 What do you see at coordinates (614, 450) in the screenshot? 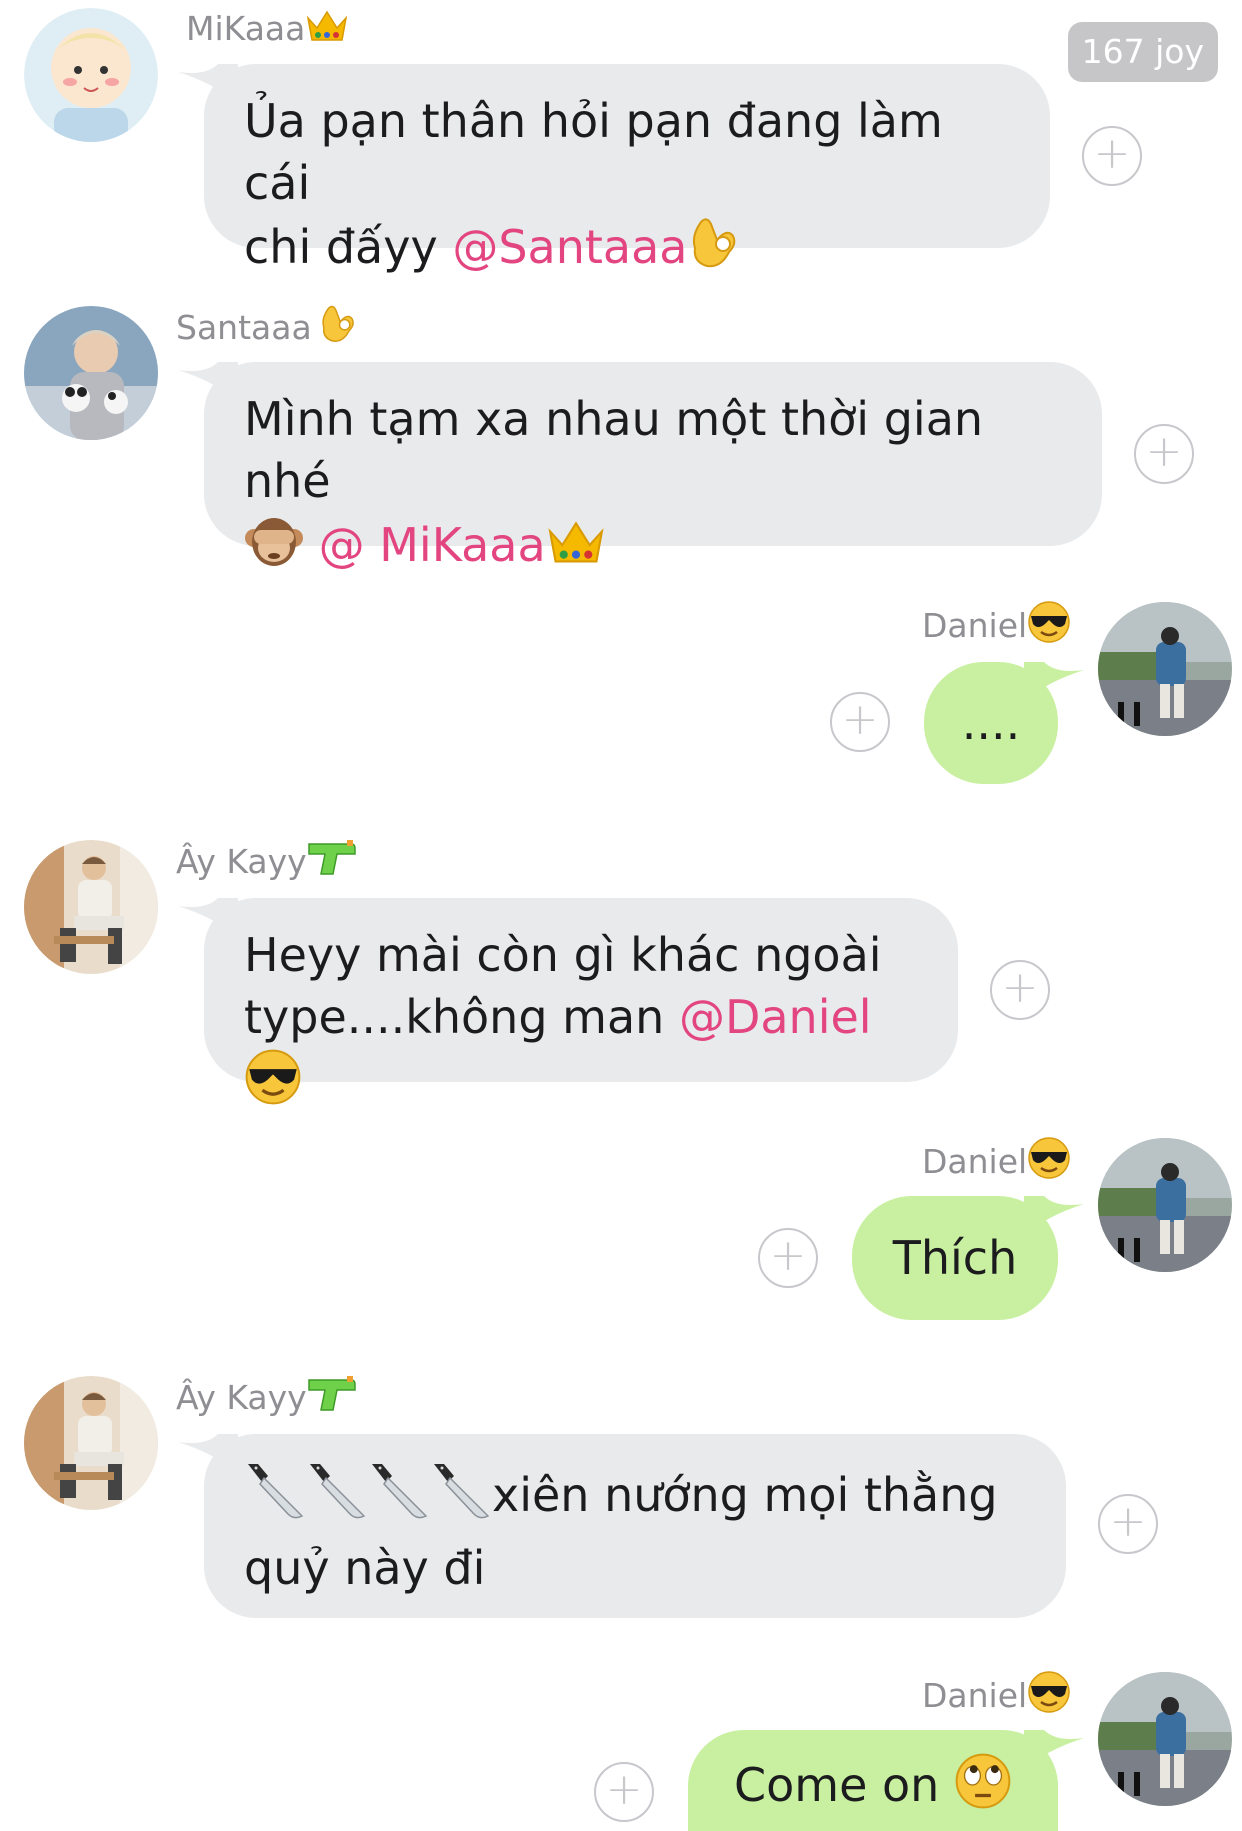
I see `message-text-line: Mình tạm xa nhau một thời gian nhé` at bounding box center [614, 450].